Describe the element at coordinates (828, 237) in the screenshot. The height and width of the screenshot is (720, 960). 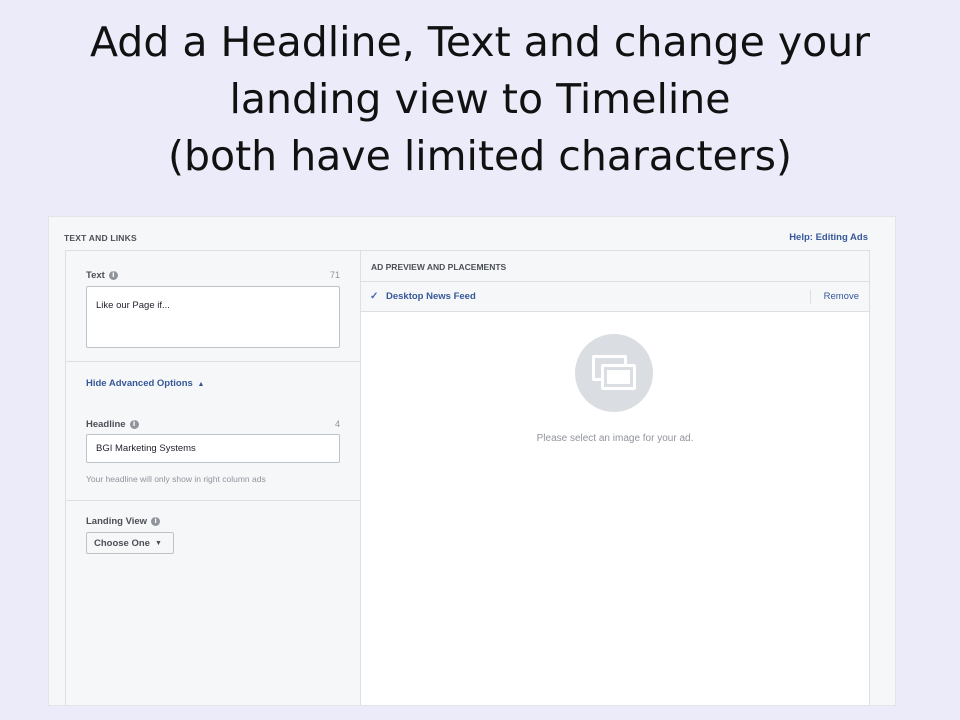
I see `help-link: Help: Editing Ads` at that location.